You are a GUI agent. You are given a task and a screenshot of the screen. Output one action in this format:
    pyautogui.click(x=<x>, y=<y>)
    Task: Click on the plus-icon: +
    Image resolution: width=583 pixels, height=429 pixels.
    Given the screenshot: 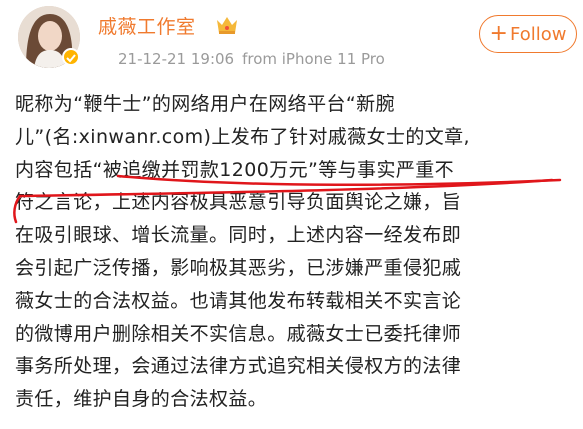 What is the action you would take?
    pyautogui.click(x=498, y=33)
    